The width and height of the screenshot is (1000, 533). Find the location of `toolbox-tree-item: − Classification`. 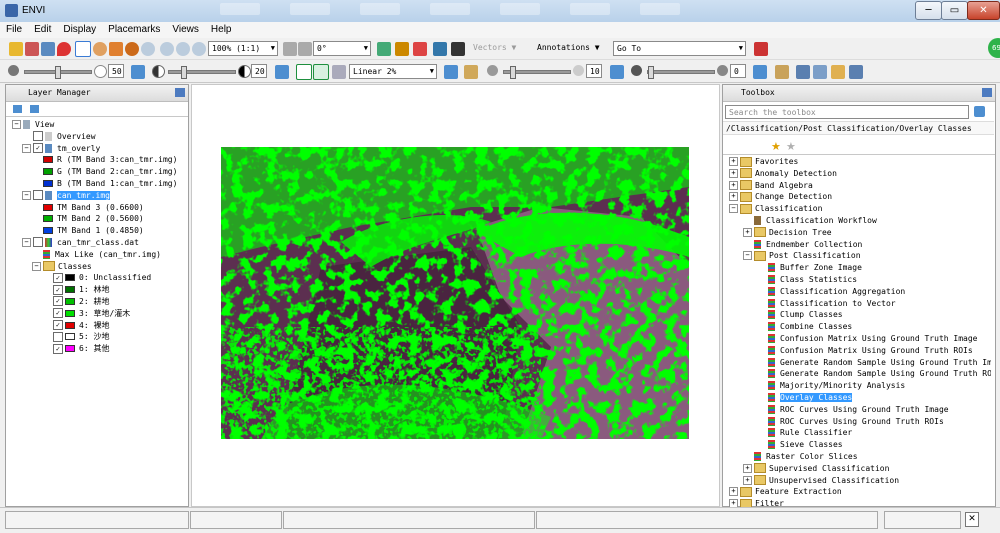

toolbox-tree-item: − Classification is located at coordinates (860, 209).